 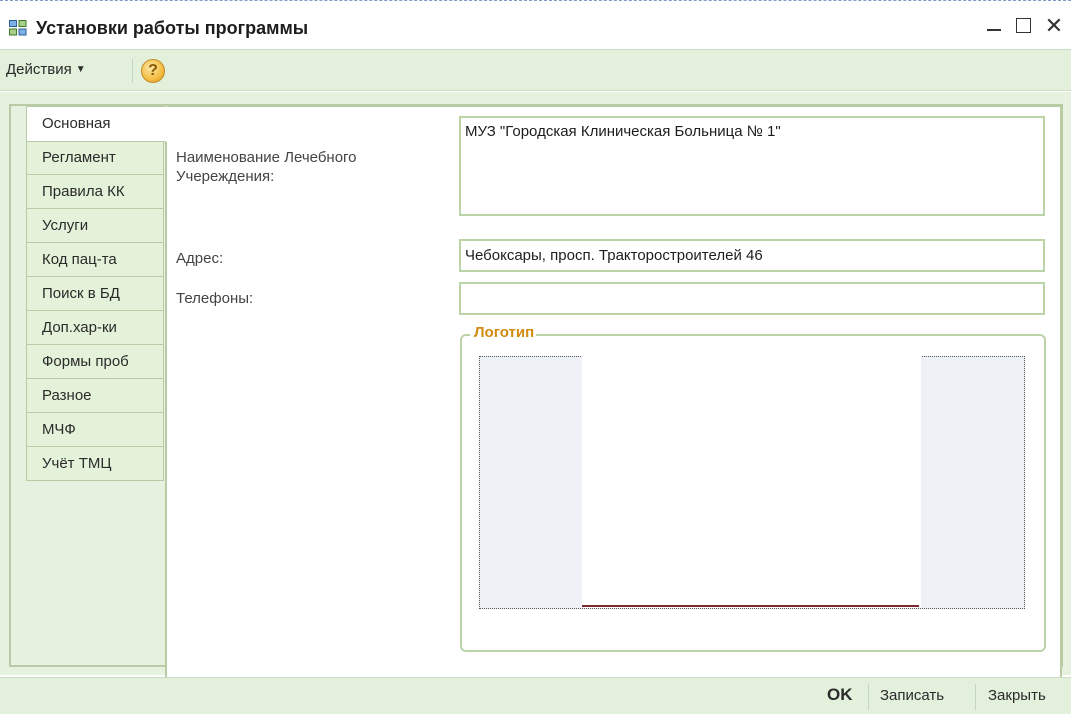 What do you see at coordinates (752, 166) in the screenshot?
I see `institution-name-field: МУЗ "Городская Клиническая Больница № 1"` at bounding box center [752, 166].